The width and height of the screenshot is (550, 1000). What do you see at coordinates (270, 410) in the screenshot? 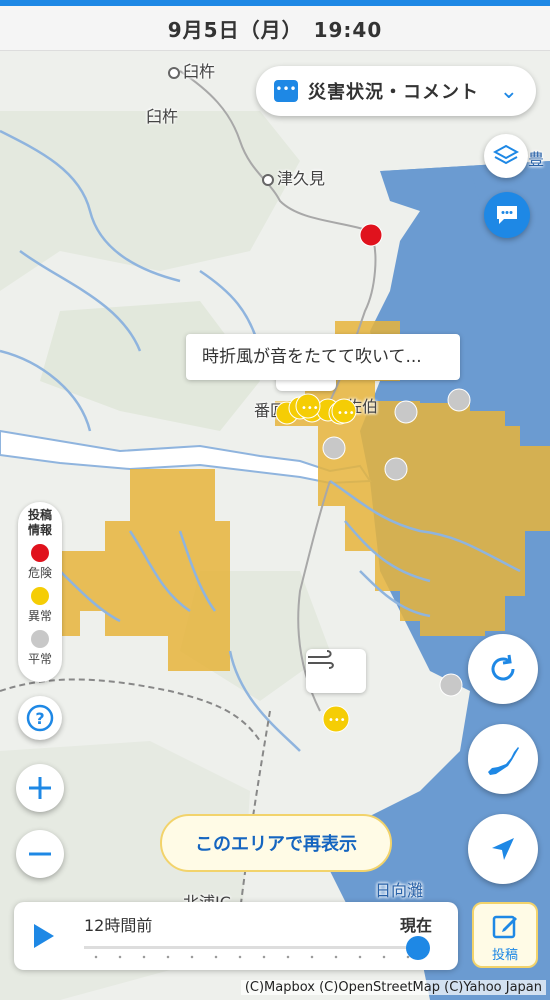
I see `place-label-saiki: 番匠` at bounding box center [270, 410].